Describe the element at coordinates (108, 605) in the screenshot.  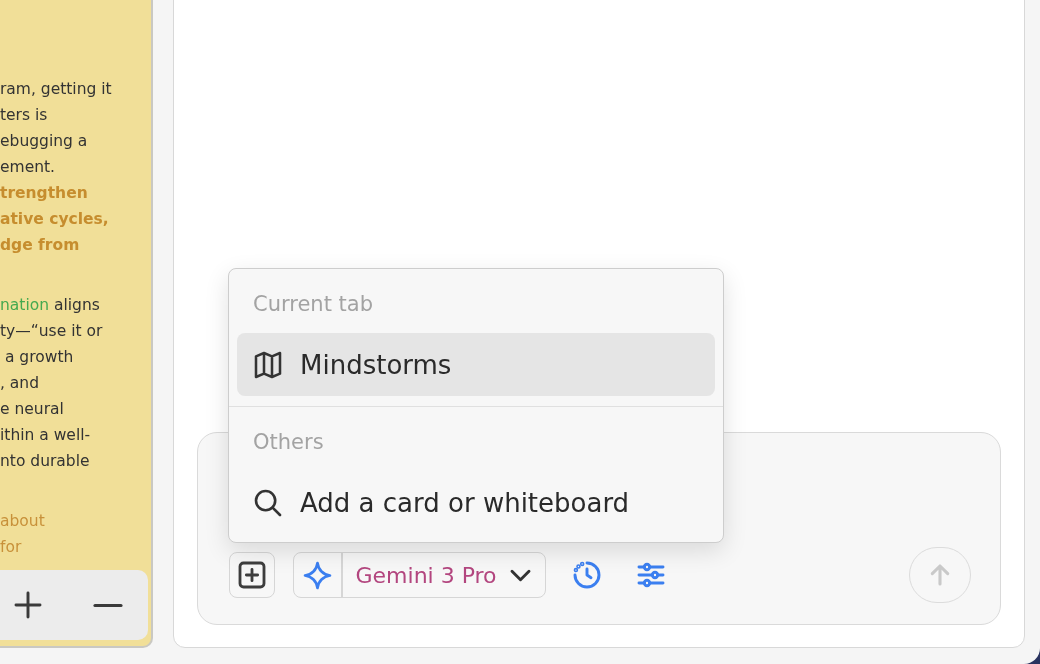
I see `minus-icon` at that location.